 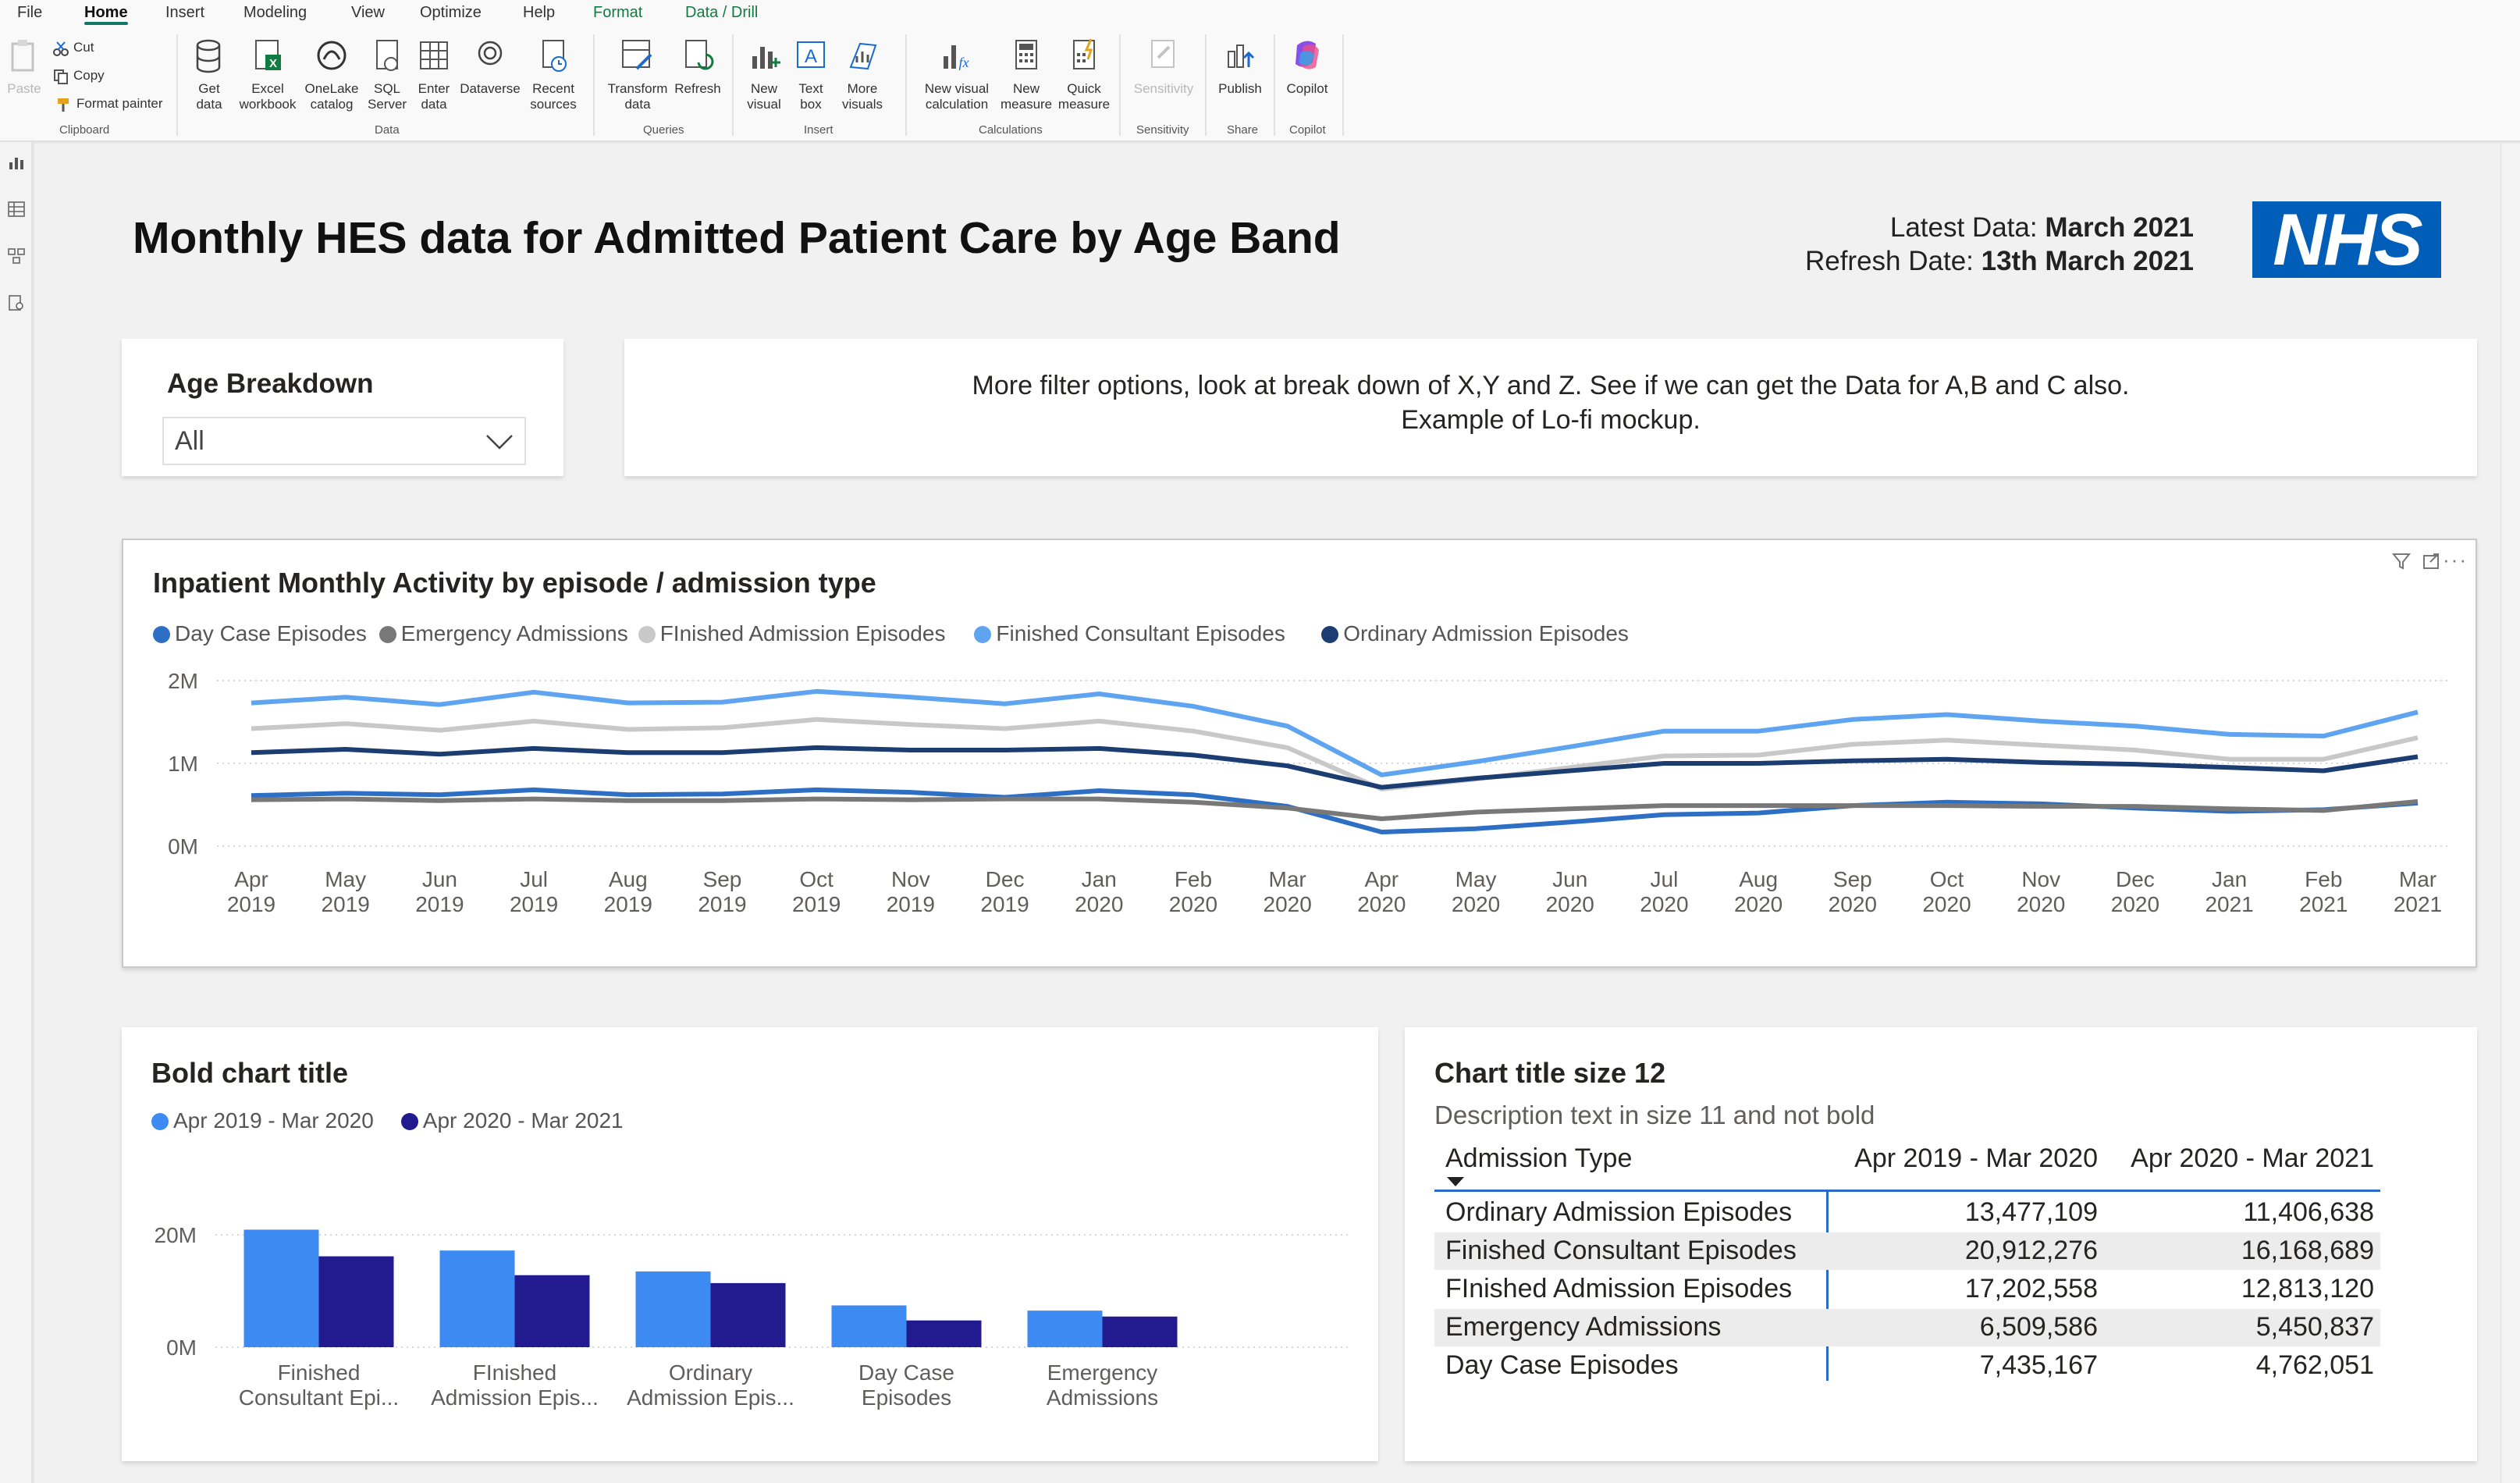 I want to click on calculations-group-label: Calculations, so click(x=1011, y=130).